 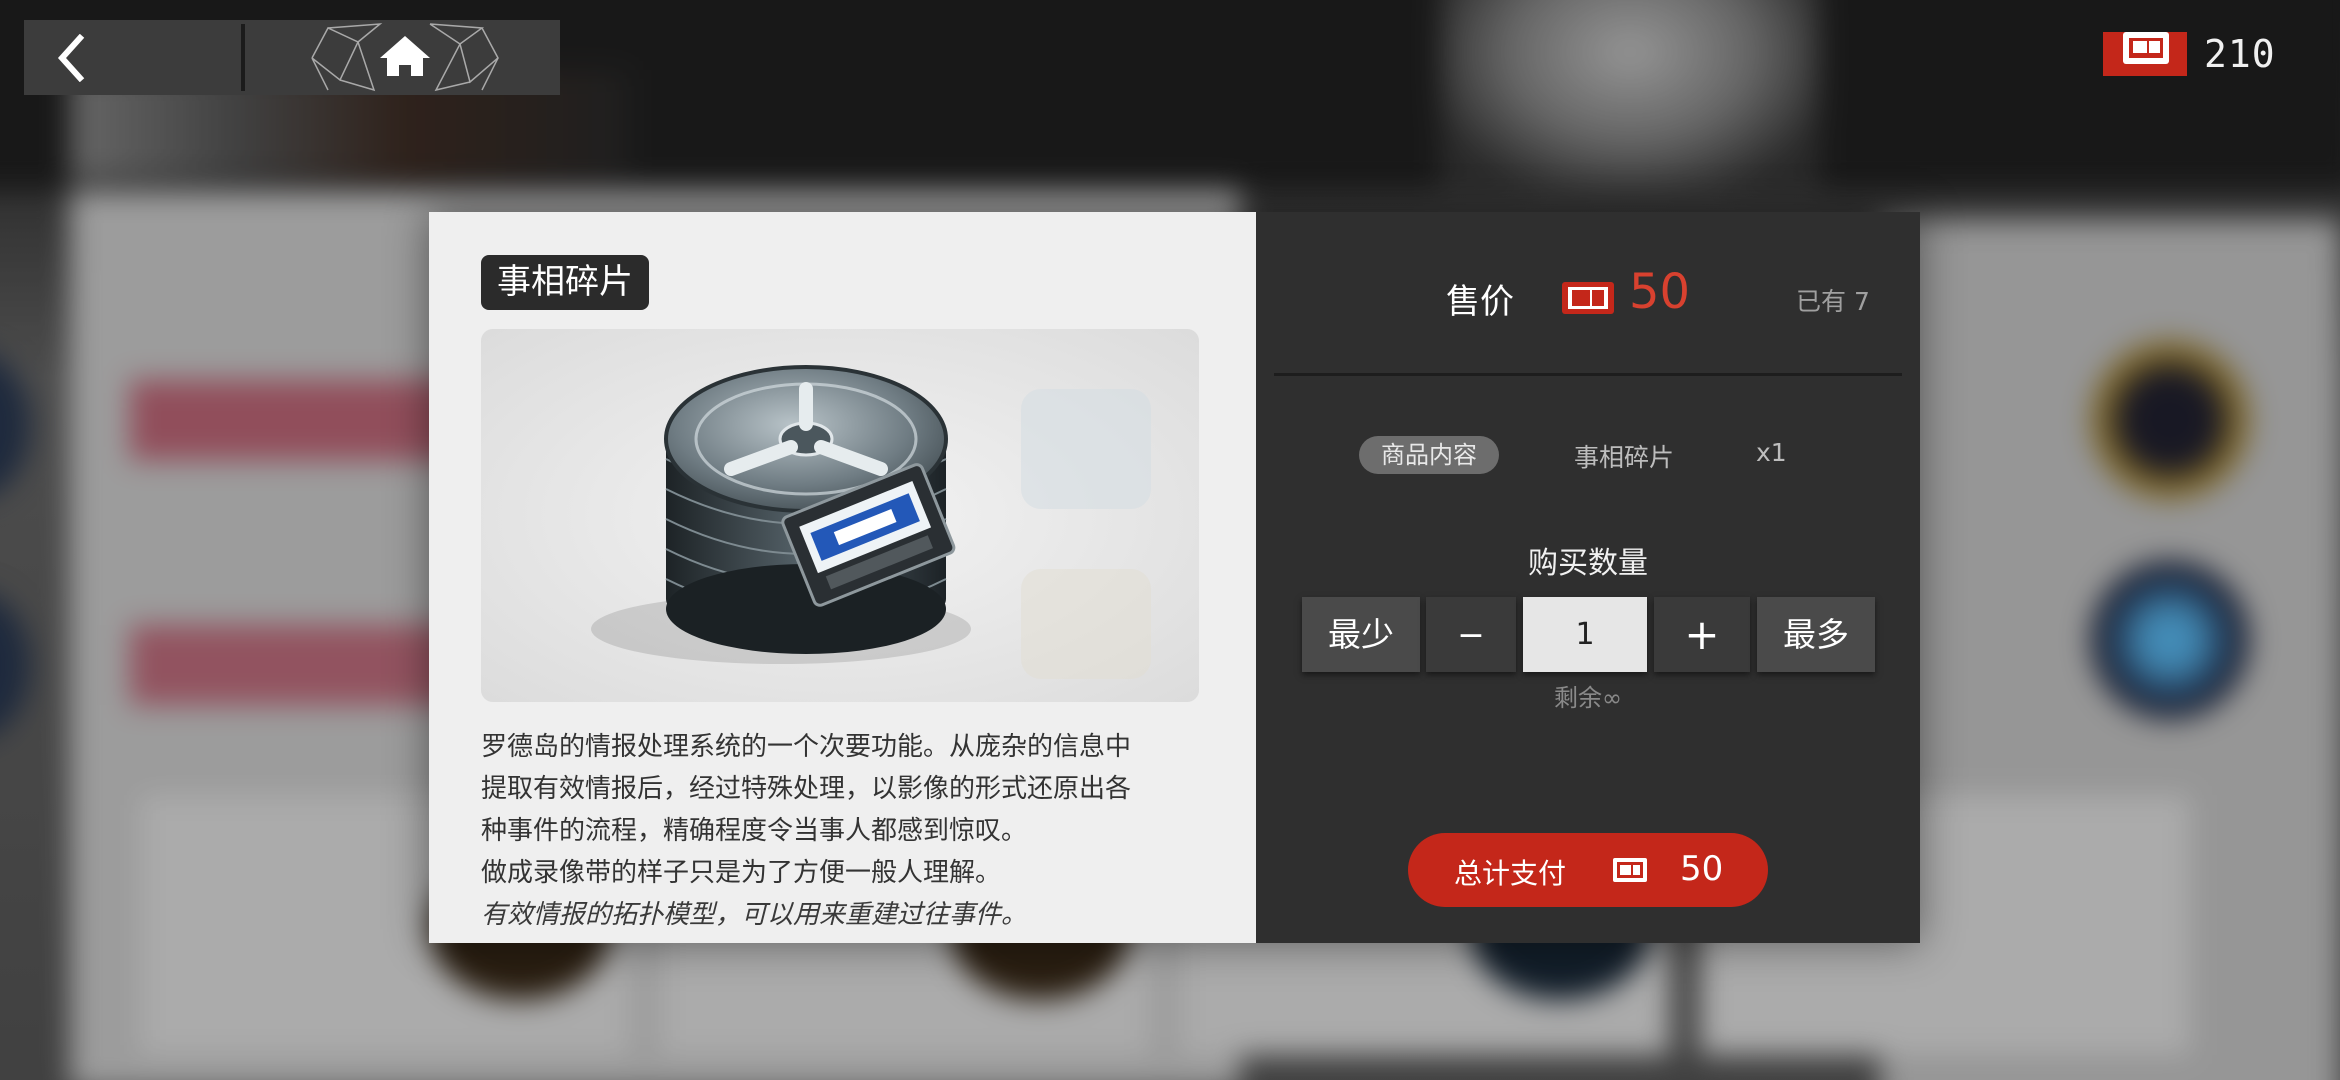 I want to click on max-quantity-button: 最多, so click(x=1816, y=634).